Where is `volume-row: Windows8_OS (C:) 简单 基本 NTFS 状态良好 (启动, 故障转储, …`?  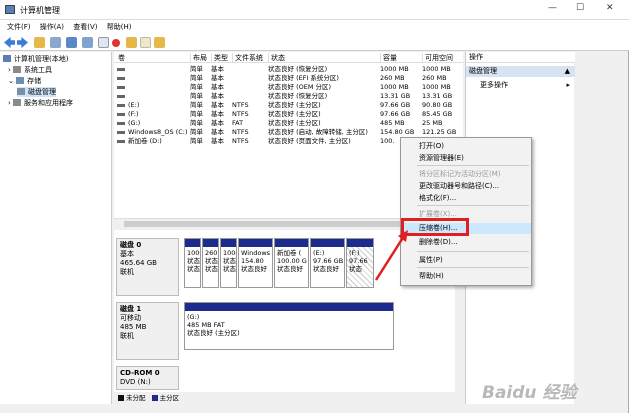
volume-row: Windows8_OS (C:) 简单 基本 NTFS 状态良好 (启动, 故障转储, … is located at coordinates (288, 132).